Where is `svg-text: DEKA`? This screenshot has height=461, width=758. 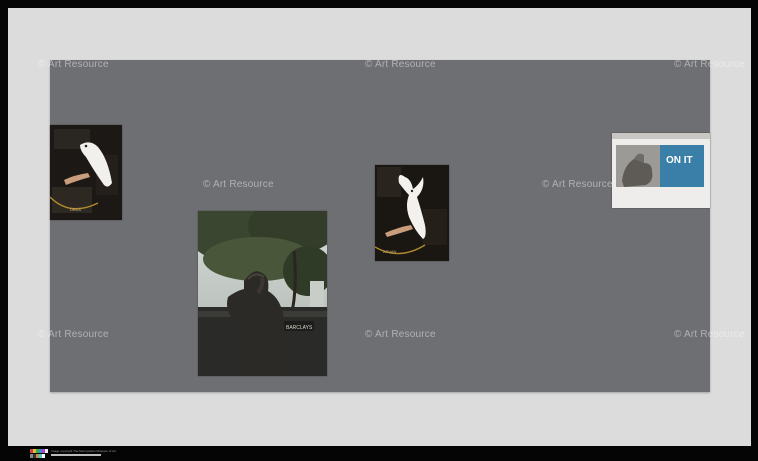
svg-text: DEKA is located at coordinates (75, 209).